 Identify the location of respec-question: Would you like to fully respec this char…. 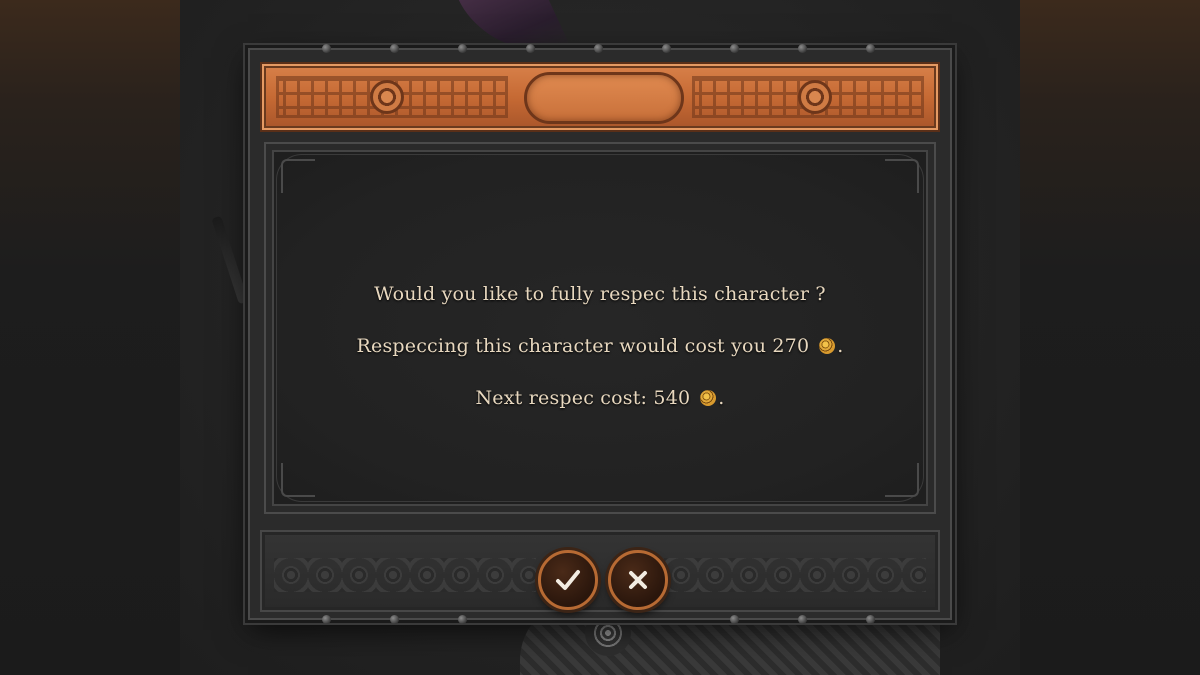
(600, 294).